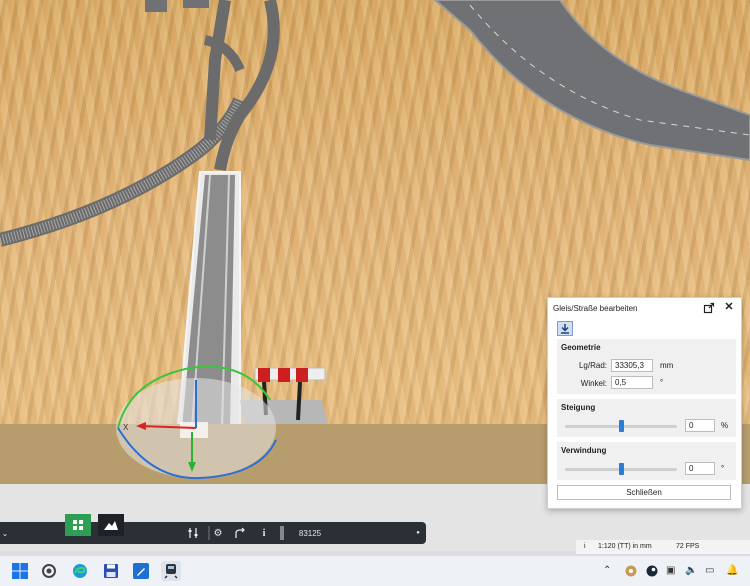  I want to click on verwindung-slider, so click(621, 469).